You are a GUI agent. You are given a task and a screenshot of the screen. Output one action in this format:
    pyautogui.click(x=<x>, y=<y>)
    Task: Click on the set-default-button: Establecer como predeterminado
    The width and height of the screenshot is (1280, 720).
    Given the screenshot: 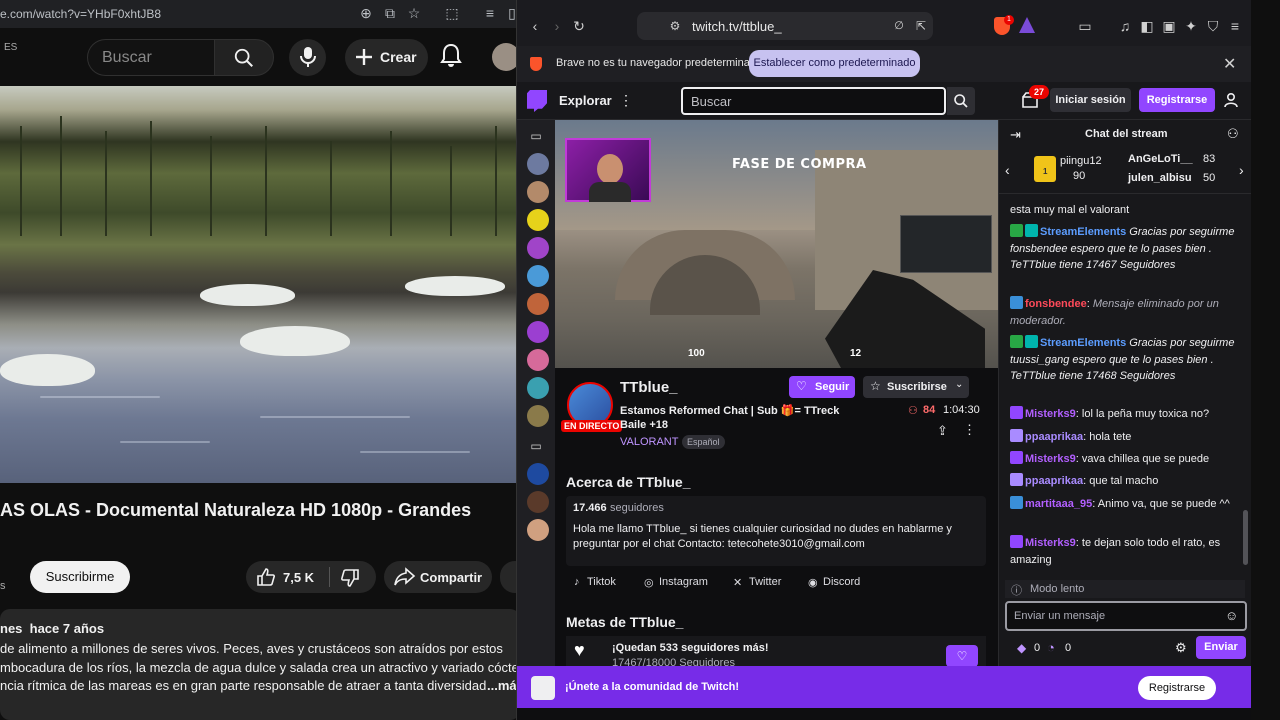 What is the action you would take?
    pyautogui.click(x=834, y=63)
    